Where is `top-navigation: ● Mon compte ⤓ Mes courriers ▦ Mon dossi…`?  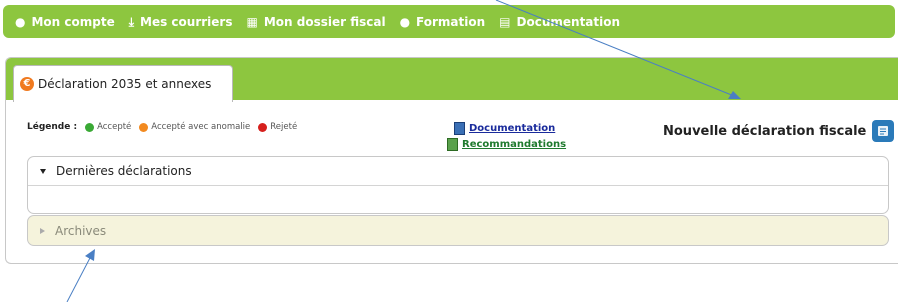 top-navigation: ● Mon compte ⤓ Mes courriers ▦ Mon dossi… is located at coordinates (449, 21).